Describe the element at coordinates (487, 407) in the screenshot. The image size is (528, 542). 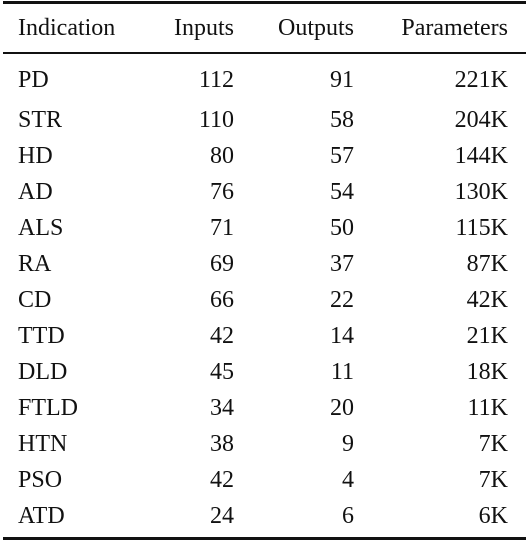
I see `cell-parameters: 11K` at that location.